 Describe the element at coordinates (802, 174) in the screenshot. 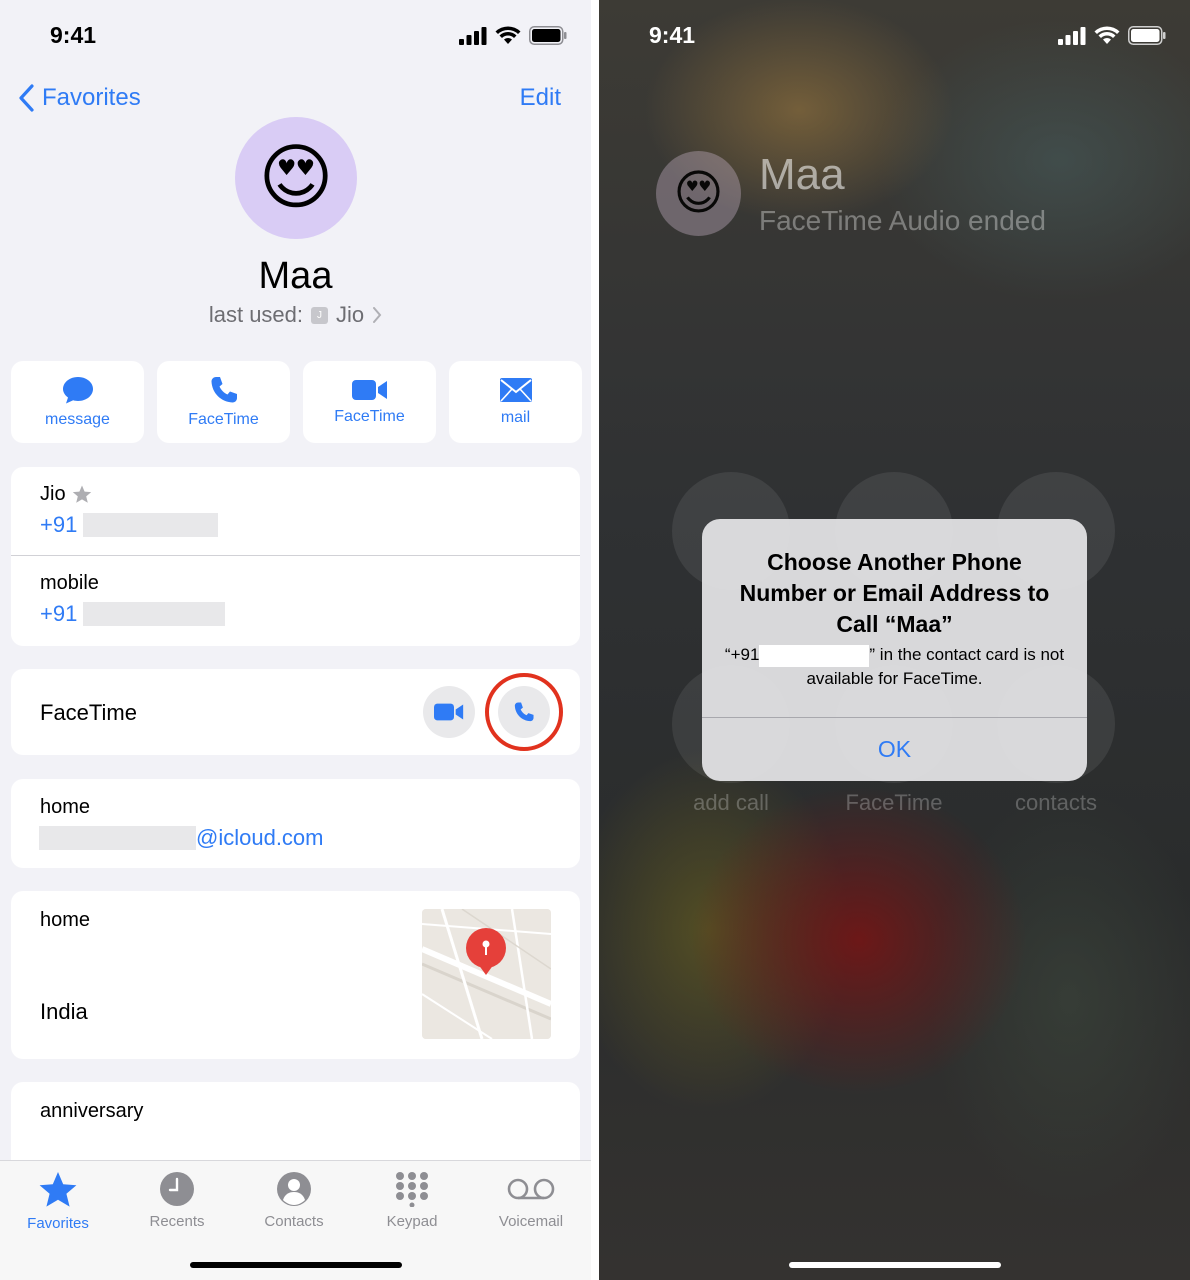

I see `caller-name: Maa` at that location.